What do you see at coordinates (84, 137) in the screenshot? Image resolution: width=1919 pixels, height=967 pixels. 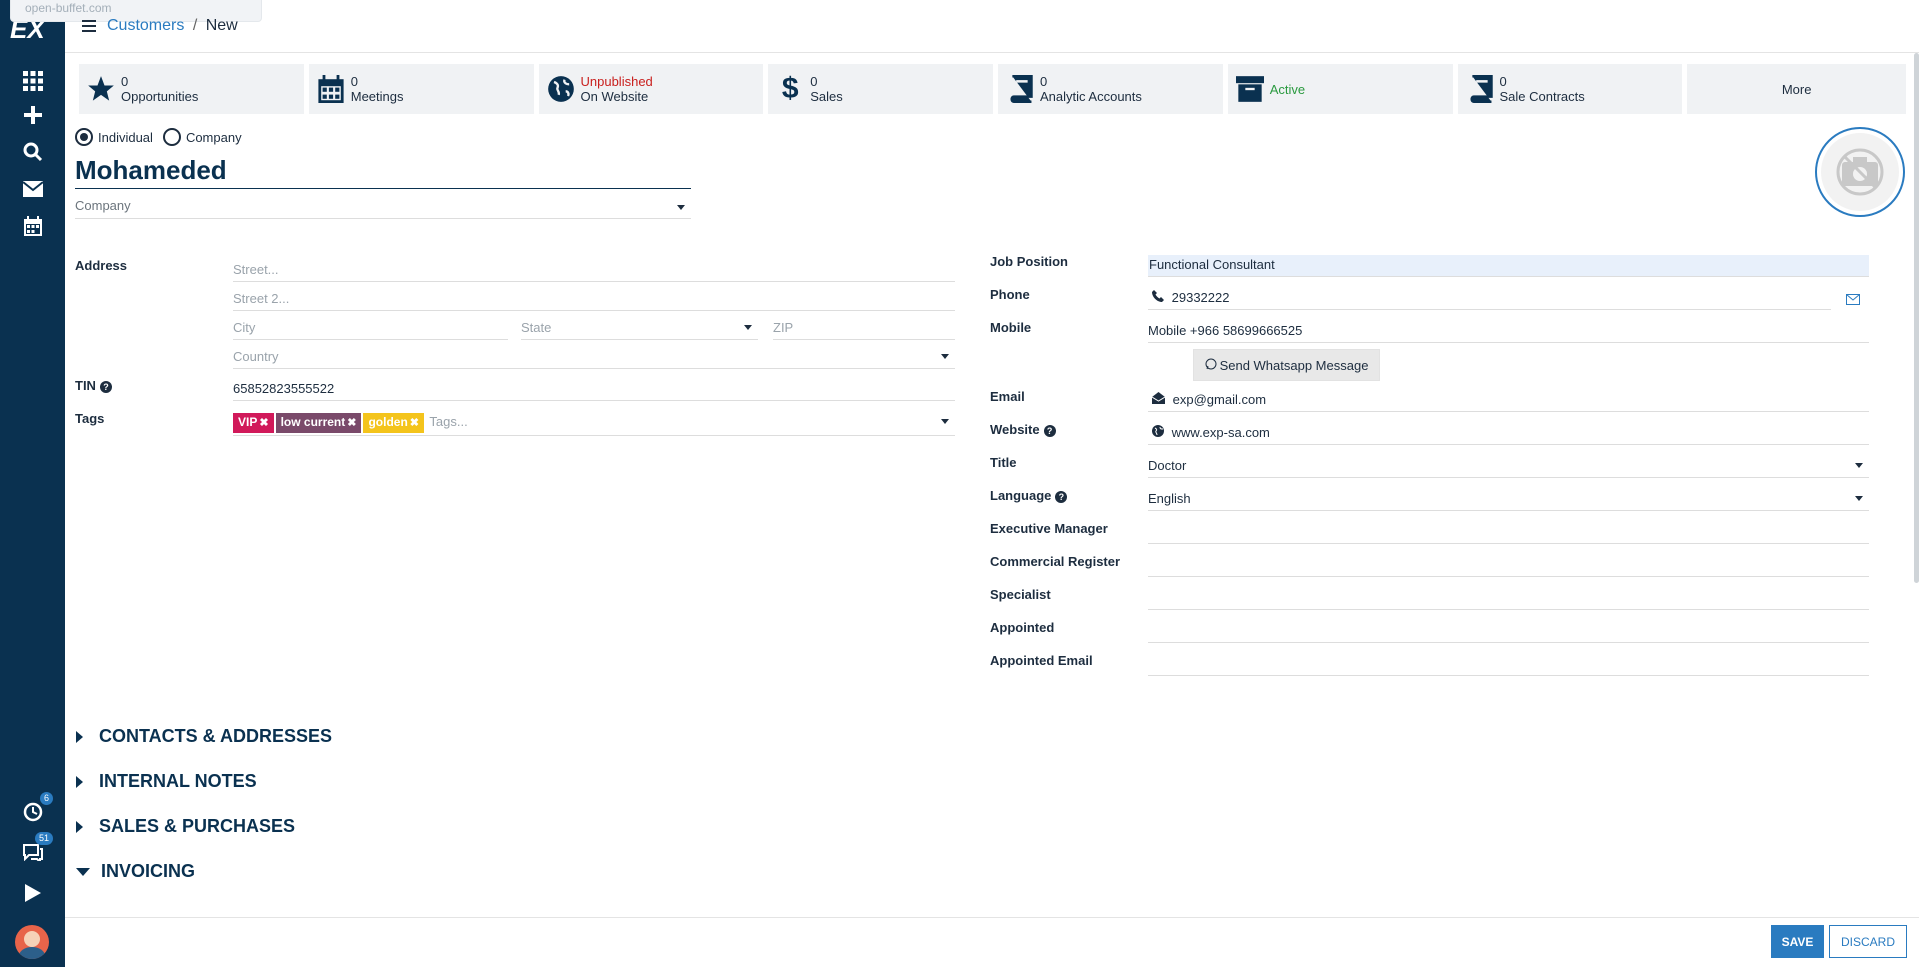 I see `individual-radio` at bounding box center [84, 137].